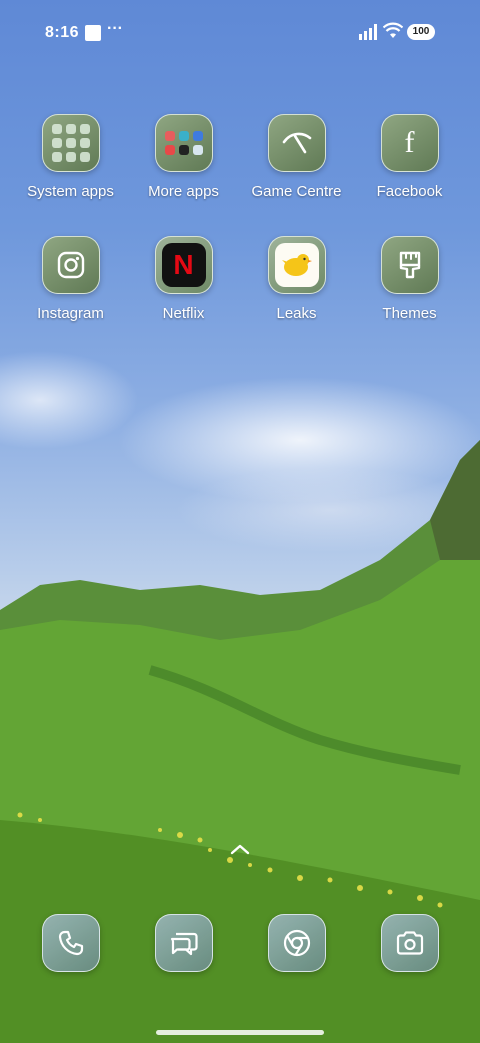  I want to click on facebook-letter: f, so click(409, 142).